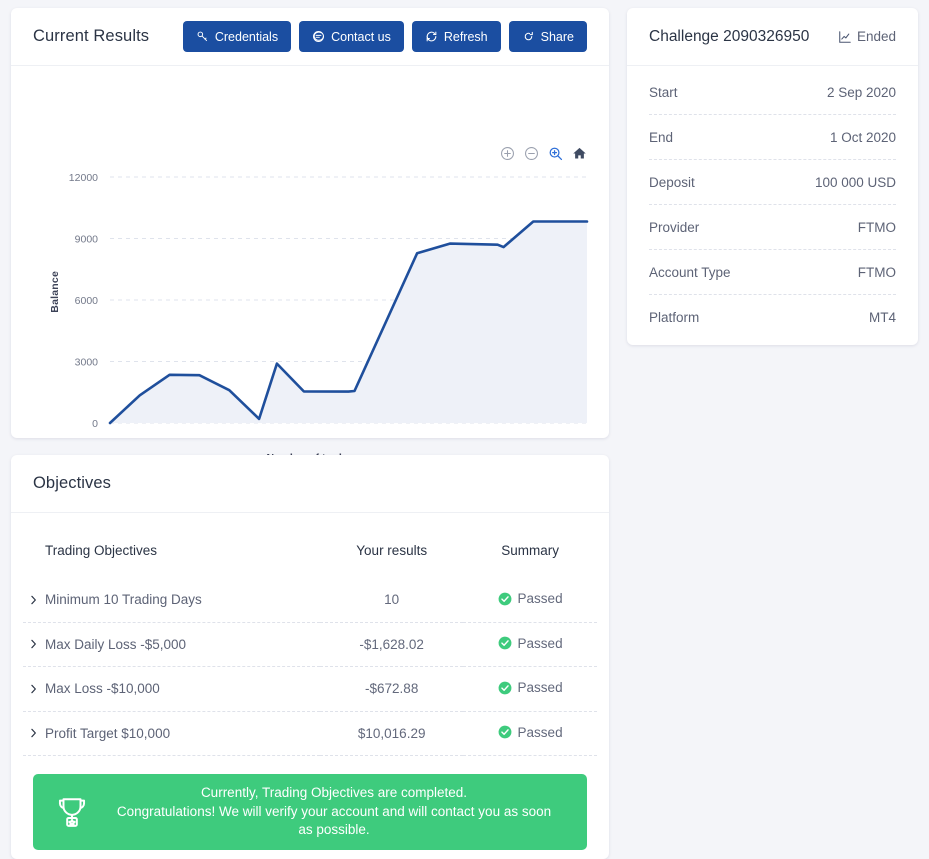  What do you see at coordinates (772, 137) in the screenshot?
I see `challenge-detail-row: End 1 Oct 2020` at bounding box center [772, 137].